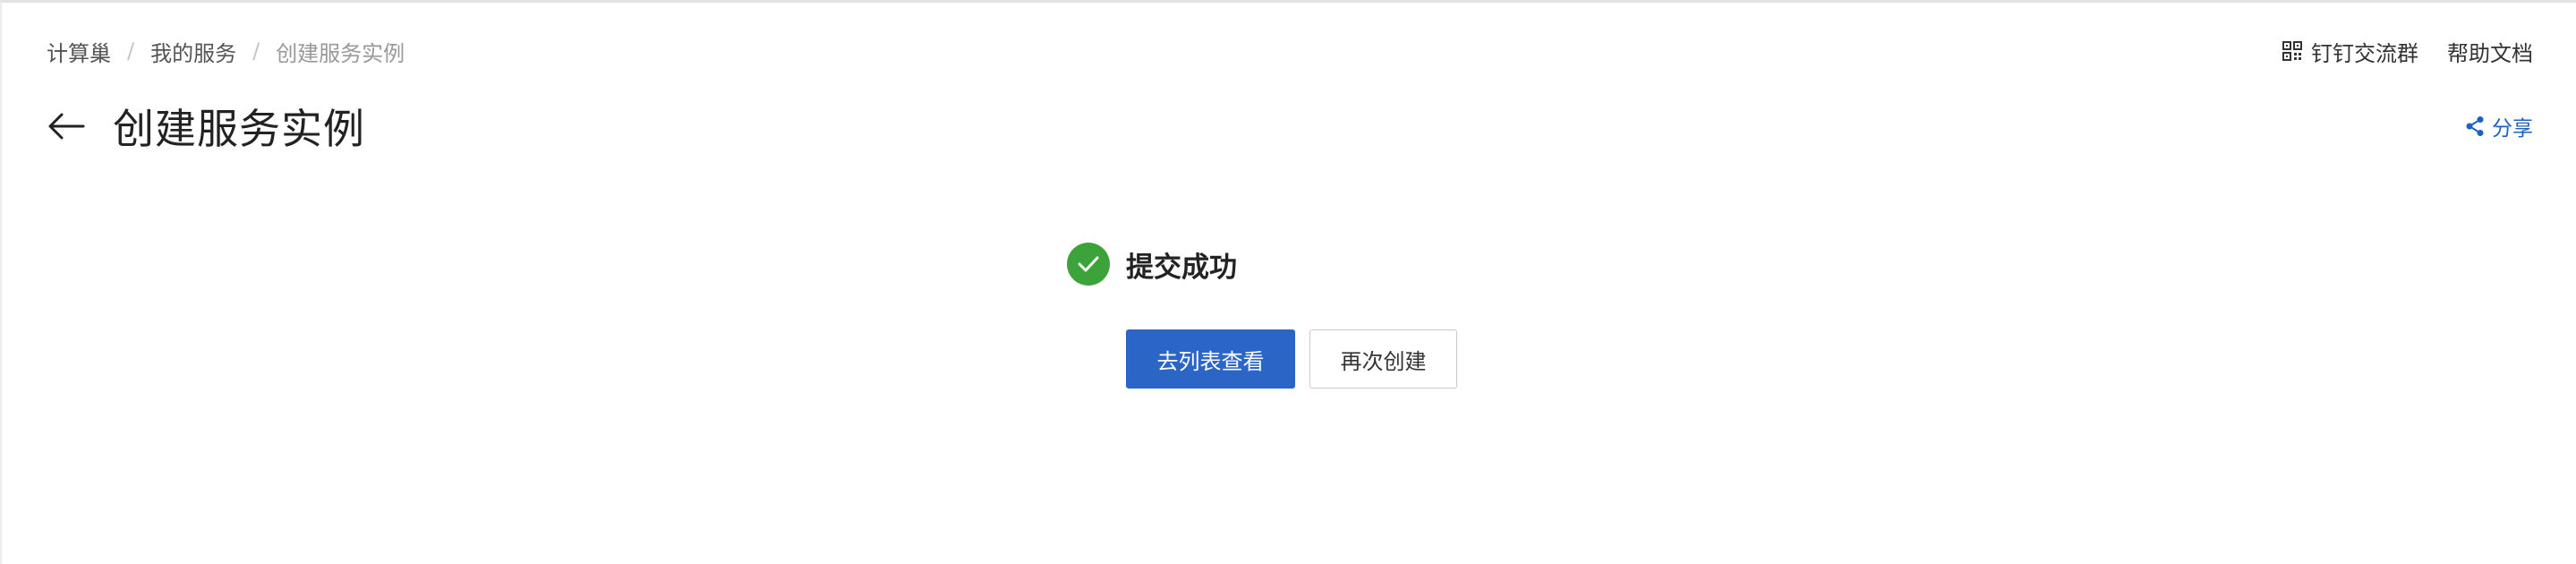  What do you see at coordinates (79, 51) in the screenshot?
I see `breadcrumb-item-compute-nest: 计算巢` at bounding box center [79, 51].